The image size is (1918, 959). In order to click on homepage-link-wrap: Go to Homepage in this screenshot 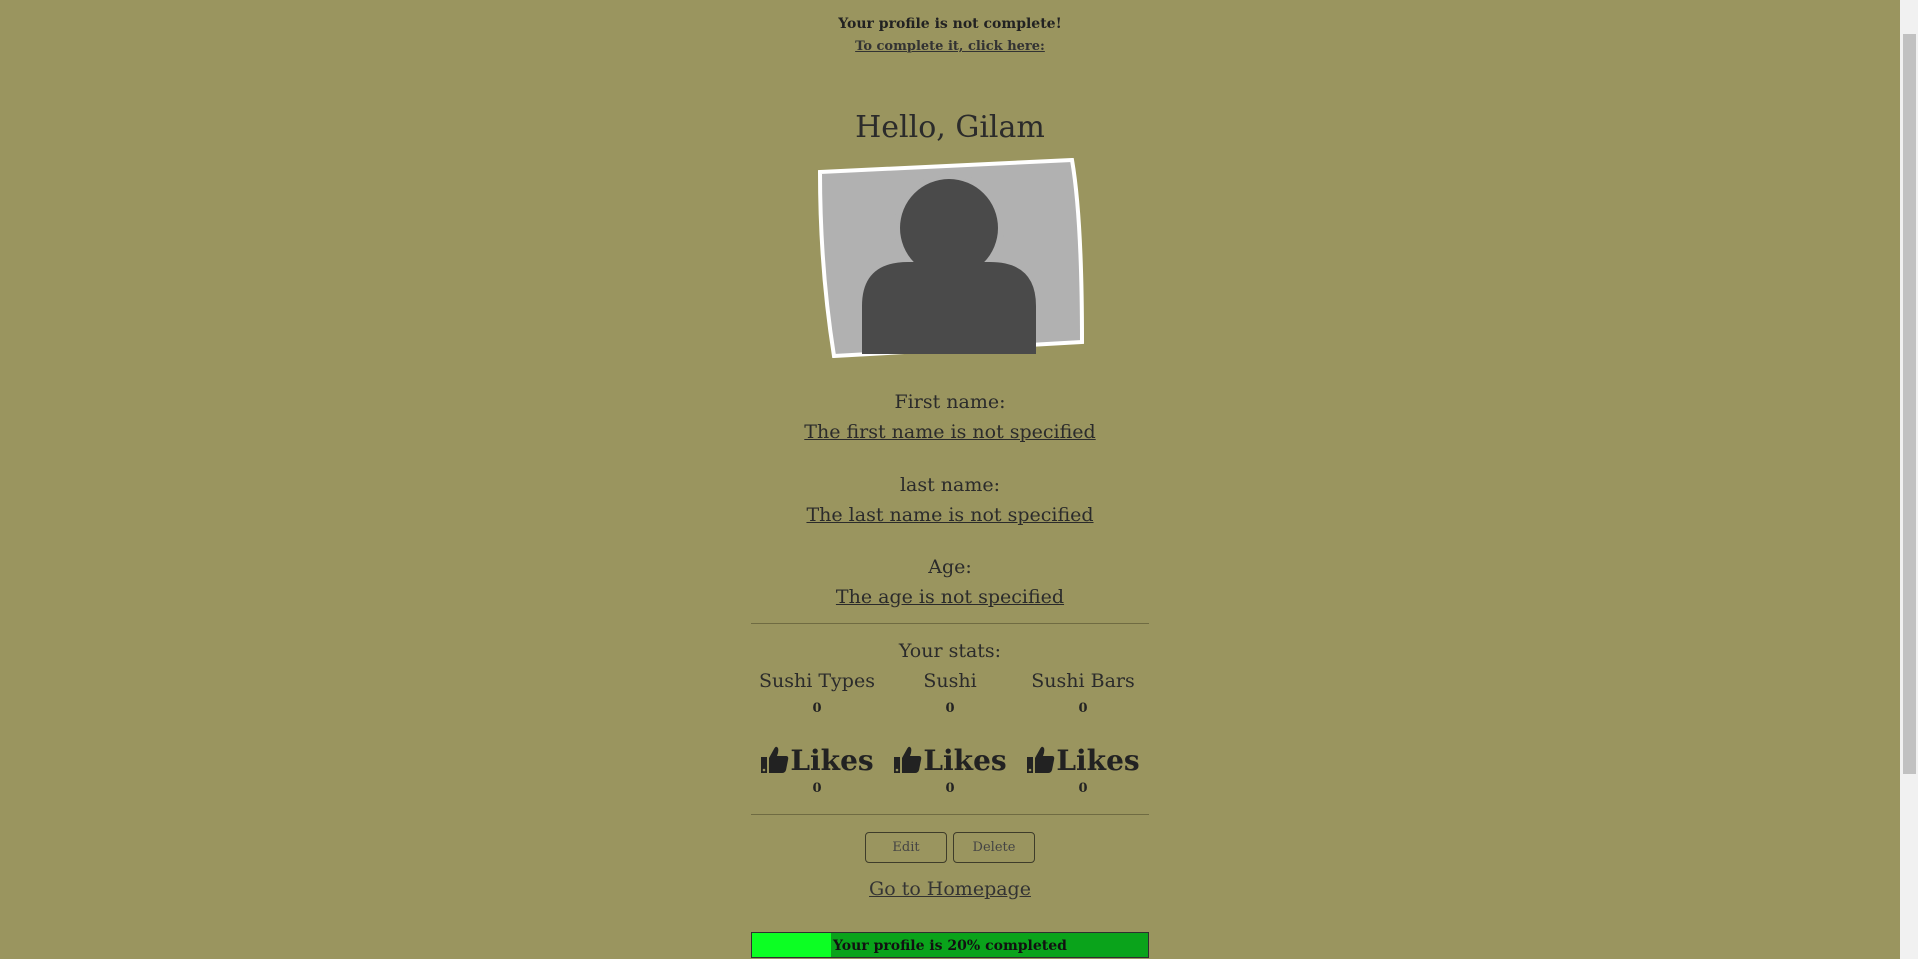, I will do `click(950, 889)`.